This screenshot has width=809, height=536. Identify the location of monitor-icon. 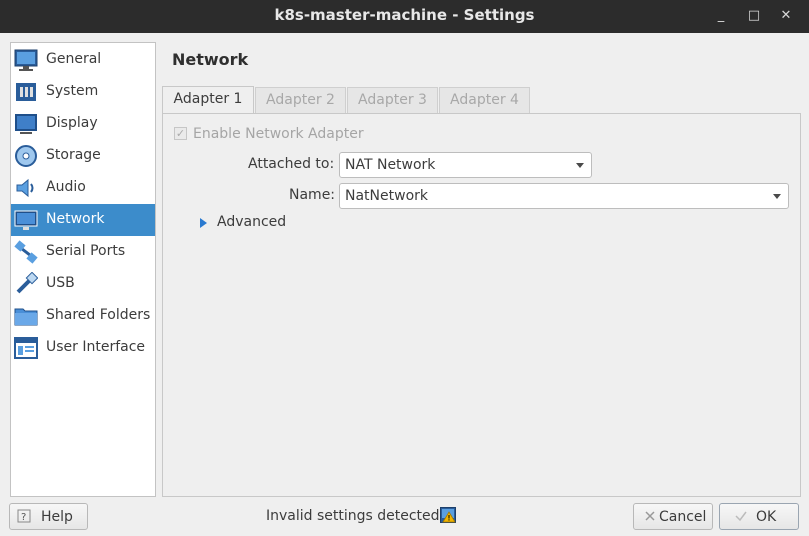
(26, 60).